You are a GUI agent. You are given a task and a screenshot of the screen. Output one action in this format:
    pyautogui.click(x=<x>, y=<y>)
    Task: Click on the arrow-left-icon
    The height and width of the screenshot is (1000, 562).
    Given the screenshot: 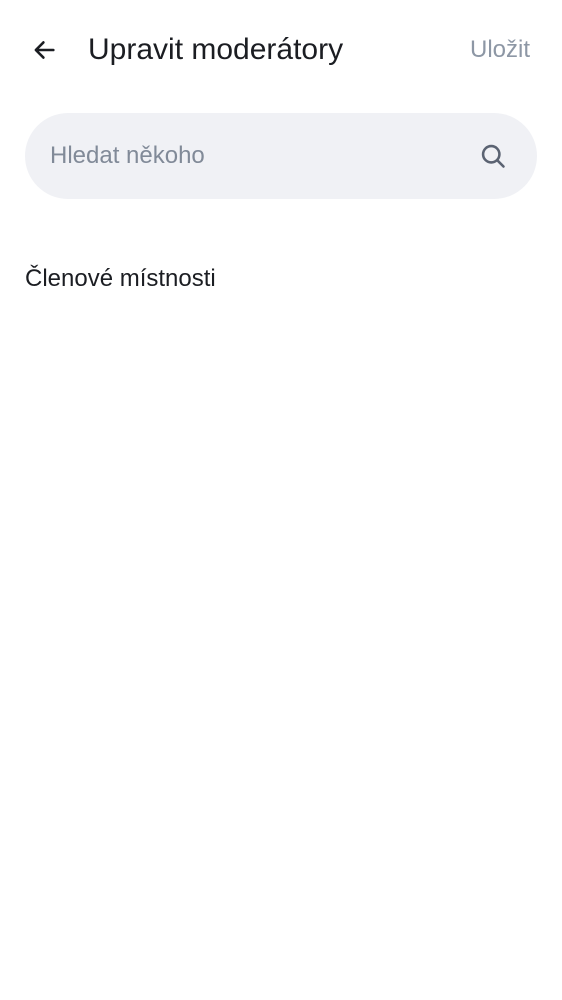 What is the action you would take?
    pyautogui.click(x=44, y=50)
    